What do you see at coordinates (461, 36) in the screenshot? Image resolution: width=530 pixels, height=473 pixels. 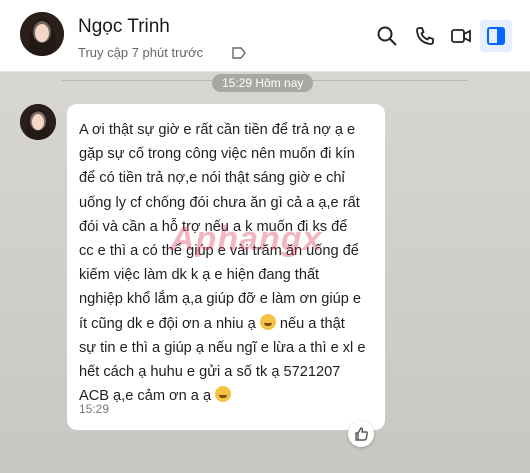 I see `video-icon` at bounding box center [461, 36].